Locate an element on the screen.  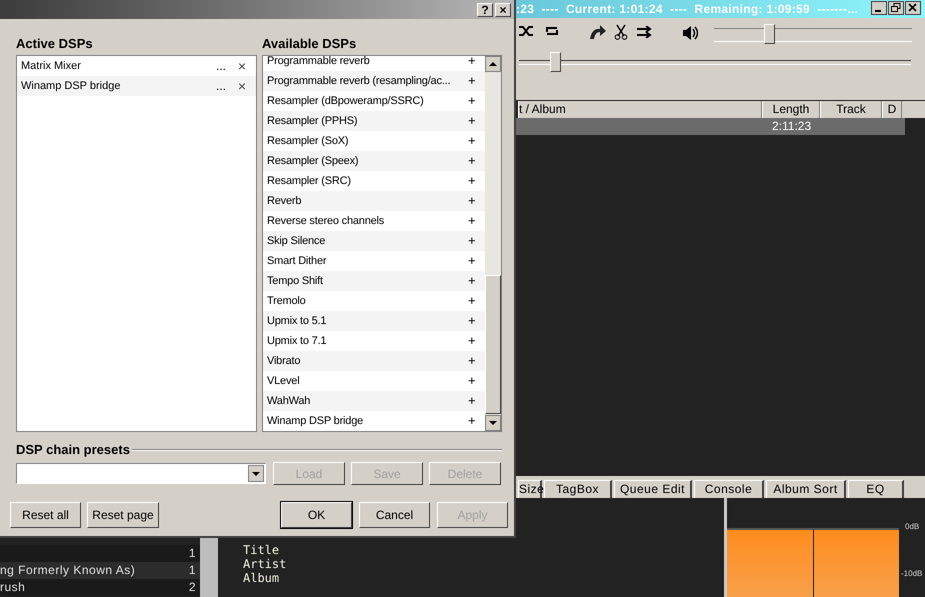
list-item: Vibrato + is located at coordinates (374, 361).